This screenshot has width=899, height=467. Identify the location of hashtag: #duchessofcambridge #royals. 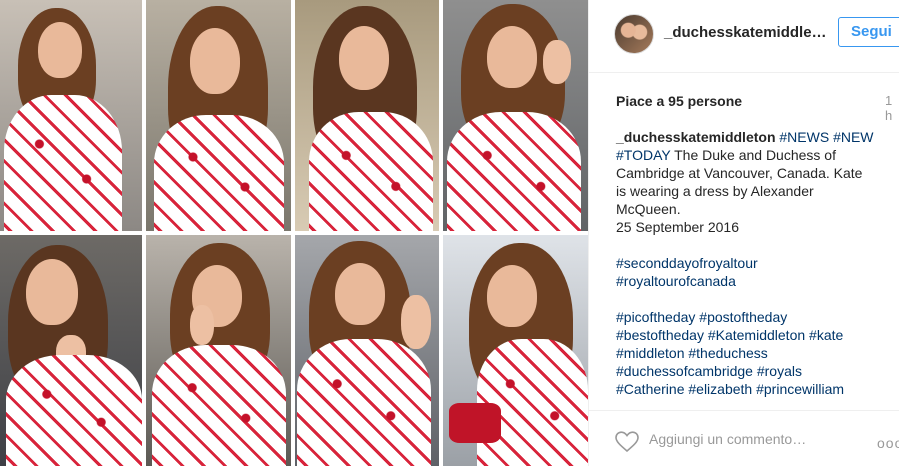
(751, 371).